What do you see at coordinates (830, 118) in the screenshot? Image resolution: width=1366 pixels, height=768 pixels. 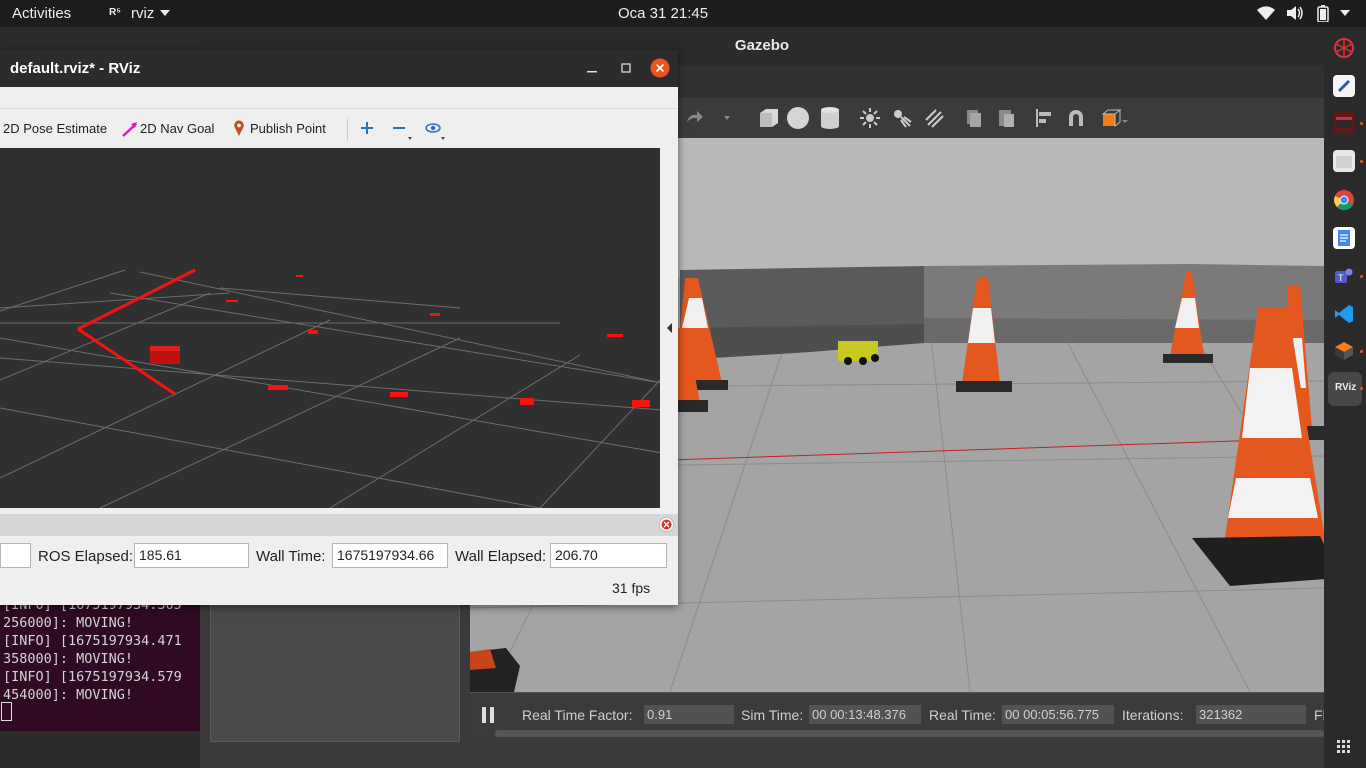 I see `cylinder-shape-icon` at bounding box center [830, 118].